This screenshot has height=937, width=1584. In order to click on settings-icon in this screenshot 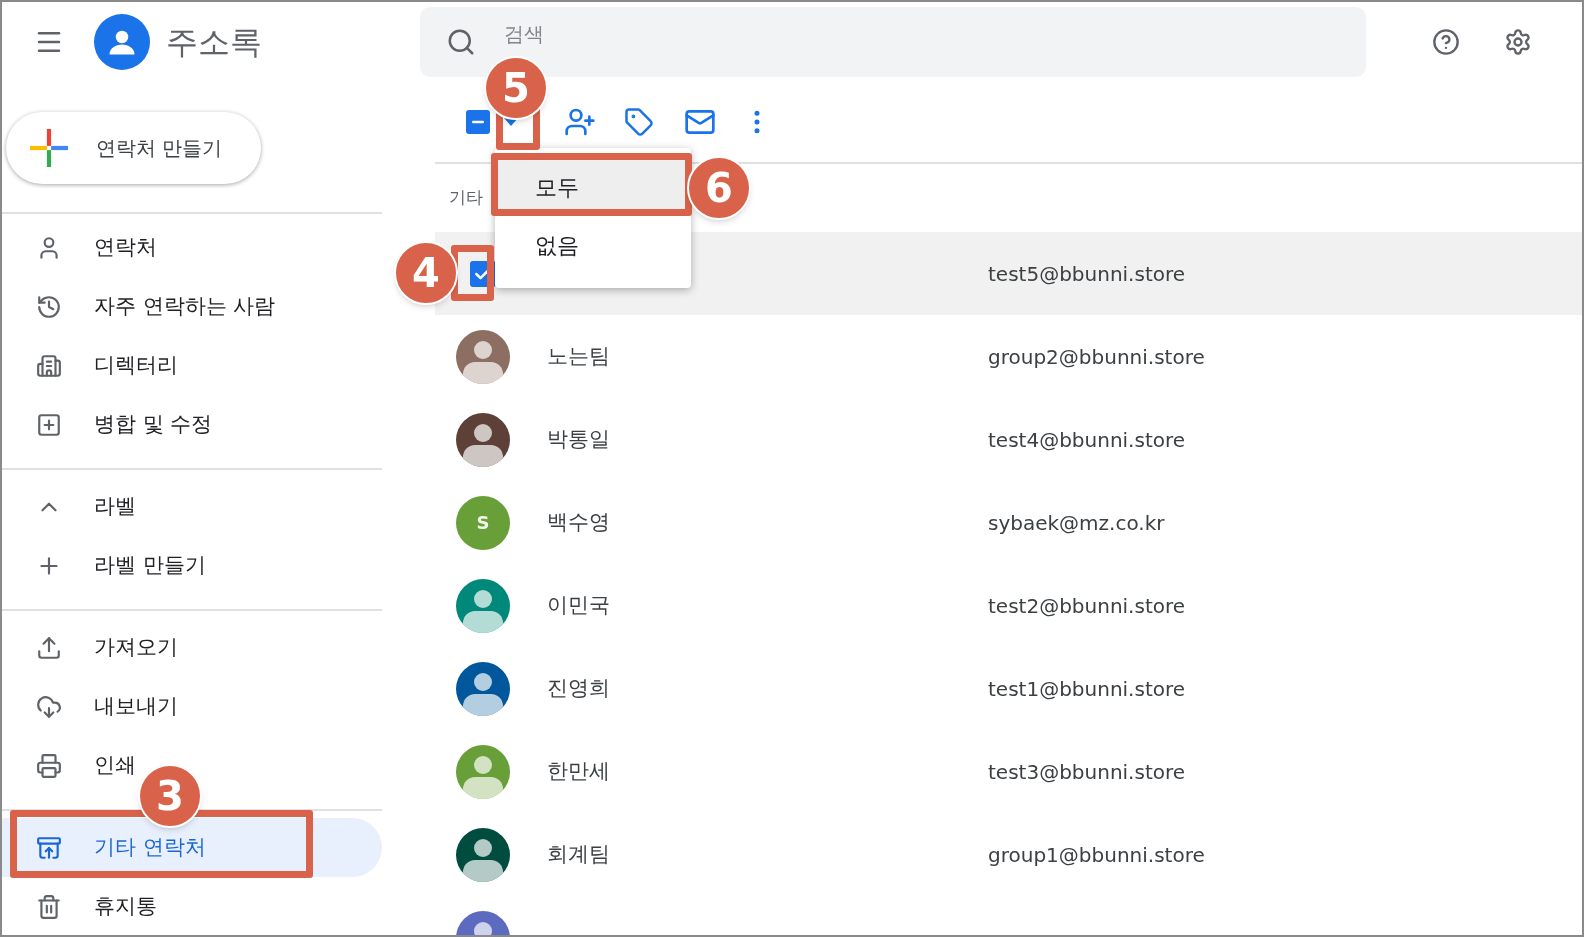, I will do `click(1518, 42)`.